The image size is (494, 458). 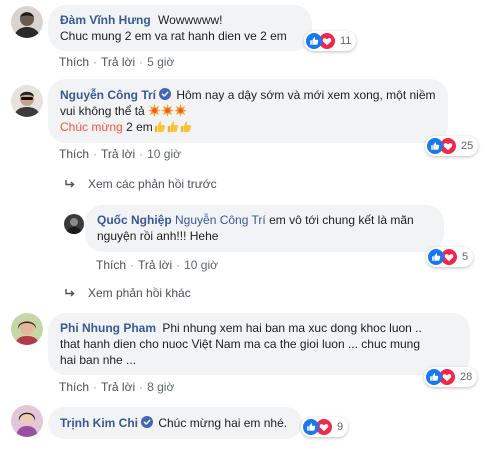 What do you see at coordinates (160, 62) in the screenshot?
I see `timestamp: 5 giờ` at bounding box center [160, 62].